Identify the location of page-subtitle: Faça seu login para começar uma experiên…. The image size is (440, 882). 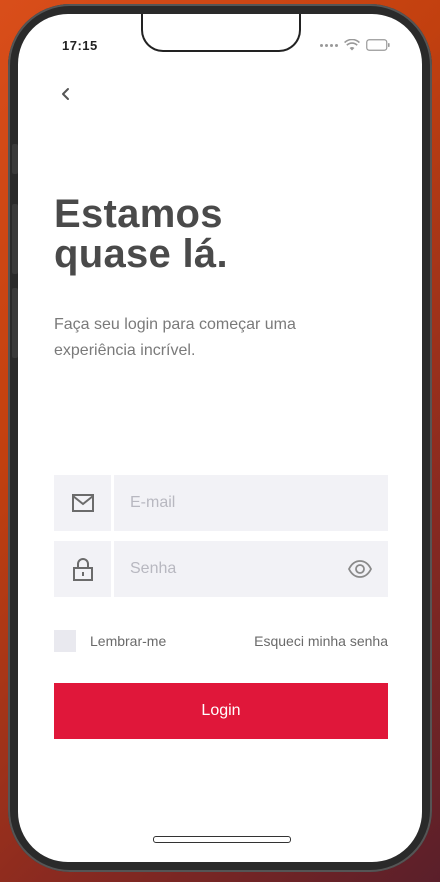
(175, 337).